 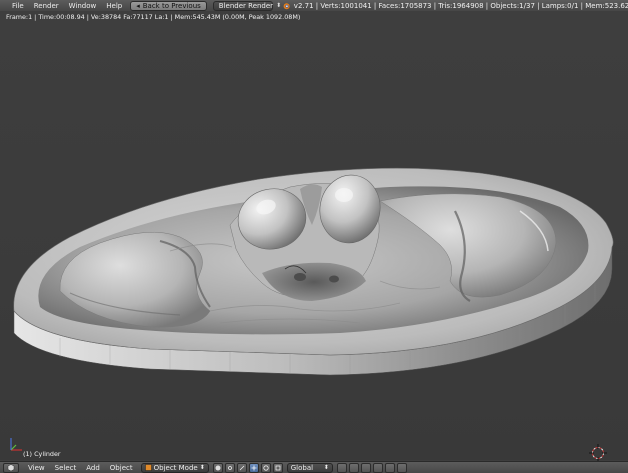 What do you see at coordinates (93, 468) in the screenshot?
I see `menu-add: Add` at bounding box center [93, 468].